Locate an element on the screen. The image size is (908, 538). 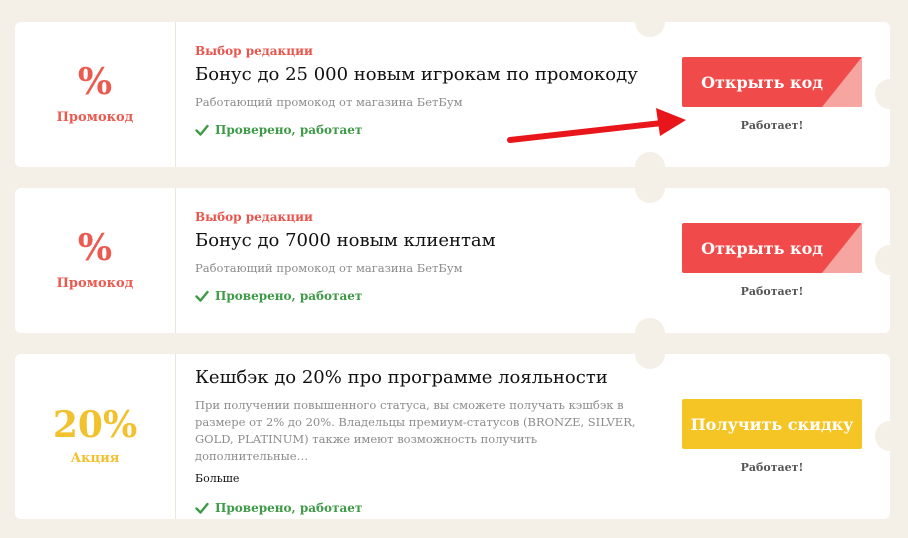
offer-actions: Получить скидку Работает! is located at coordinates (772, 436).